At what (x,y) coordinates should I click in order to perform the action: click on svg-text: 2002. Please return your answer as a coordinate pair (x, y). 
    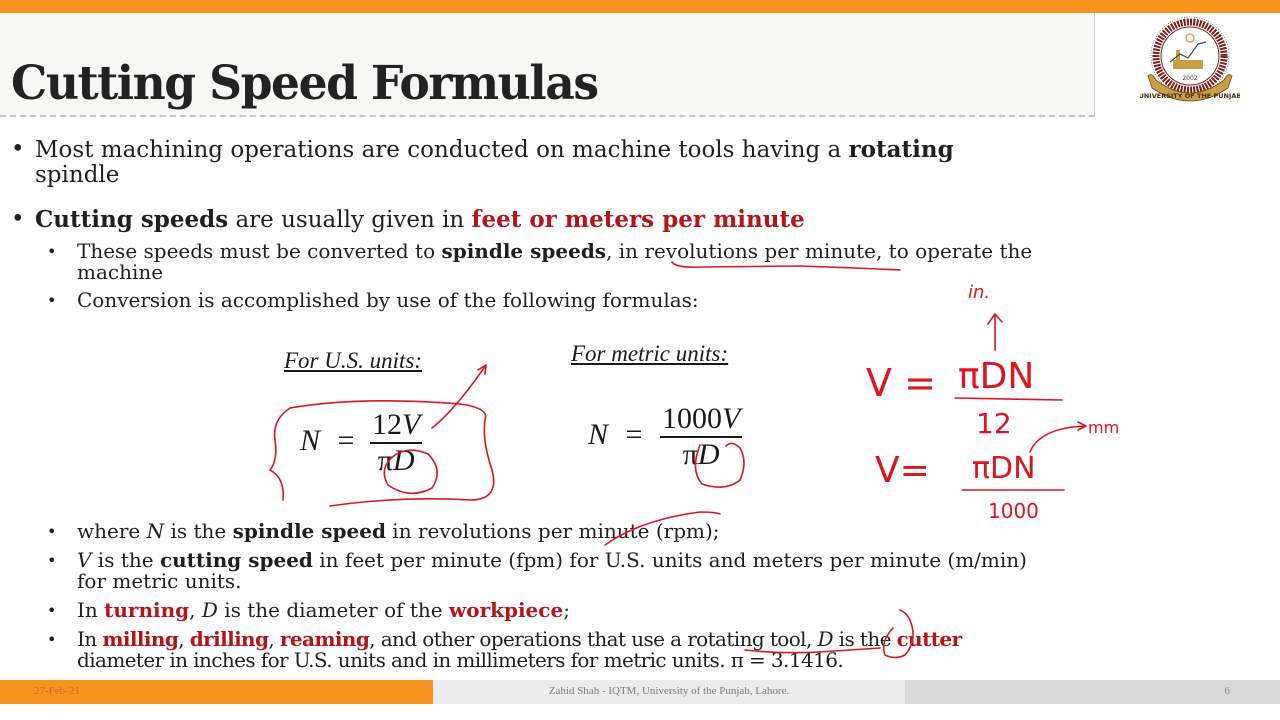
    Looking at the image, I should click on (1189, 78).